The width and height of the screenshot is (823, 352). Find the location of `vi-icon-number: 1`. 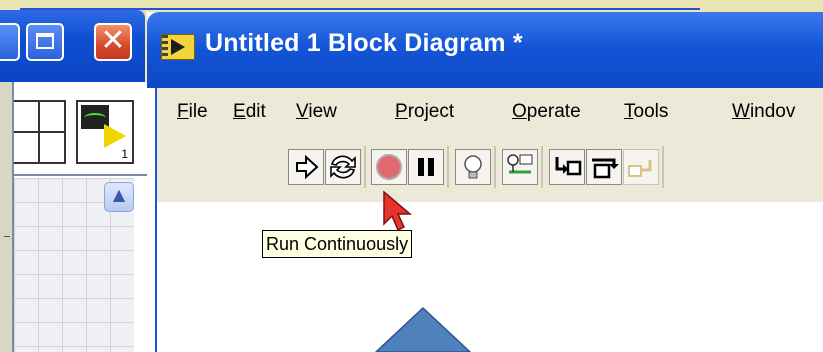

vi-icon-number: 1 is located at coordinates (124, 154).